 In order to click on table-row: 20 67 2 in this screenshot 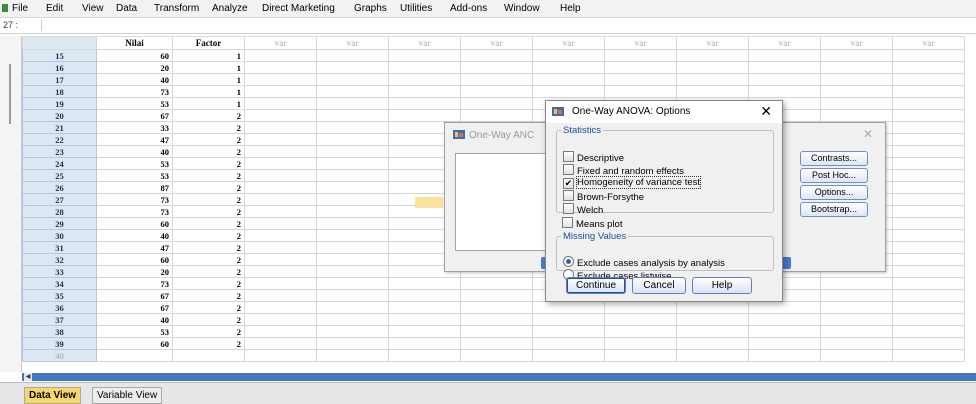, I will do `click(493, 115)`.